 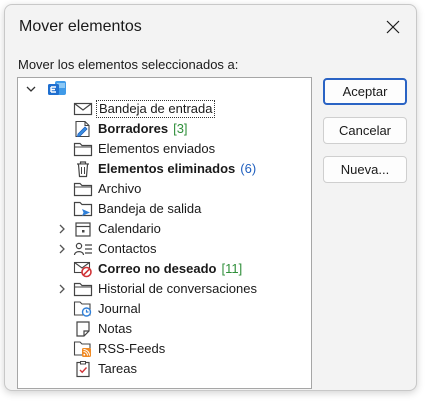 I want to click on unread-count: (6), so click(x=248, y=168).